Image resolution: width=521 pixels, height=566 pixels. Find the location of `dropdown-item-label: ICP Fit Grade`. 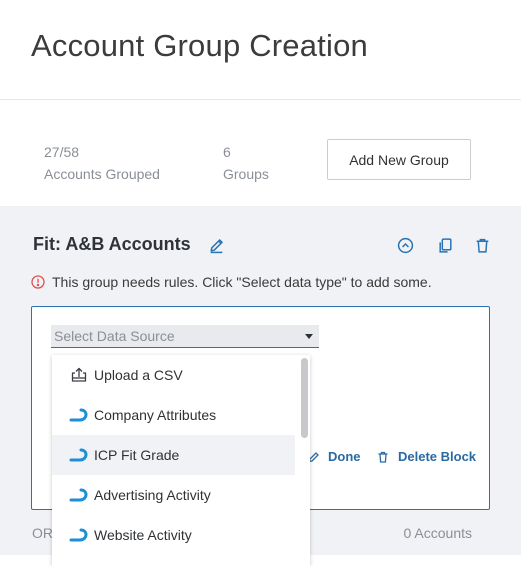

dropdown-item-label: ICP Fit Grade is located at coordinates (137, 455).